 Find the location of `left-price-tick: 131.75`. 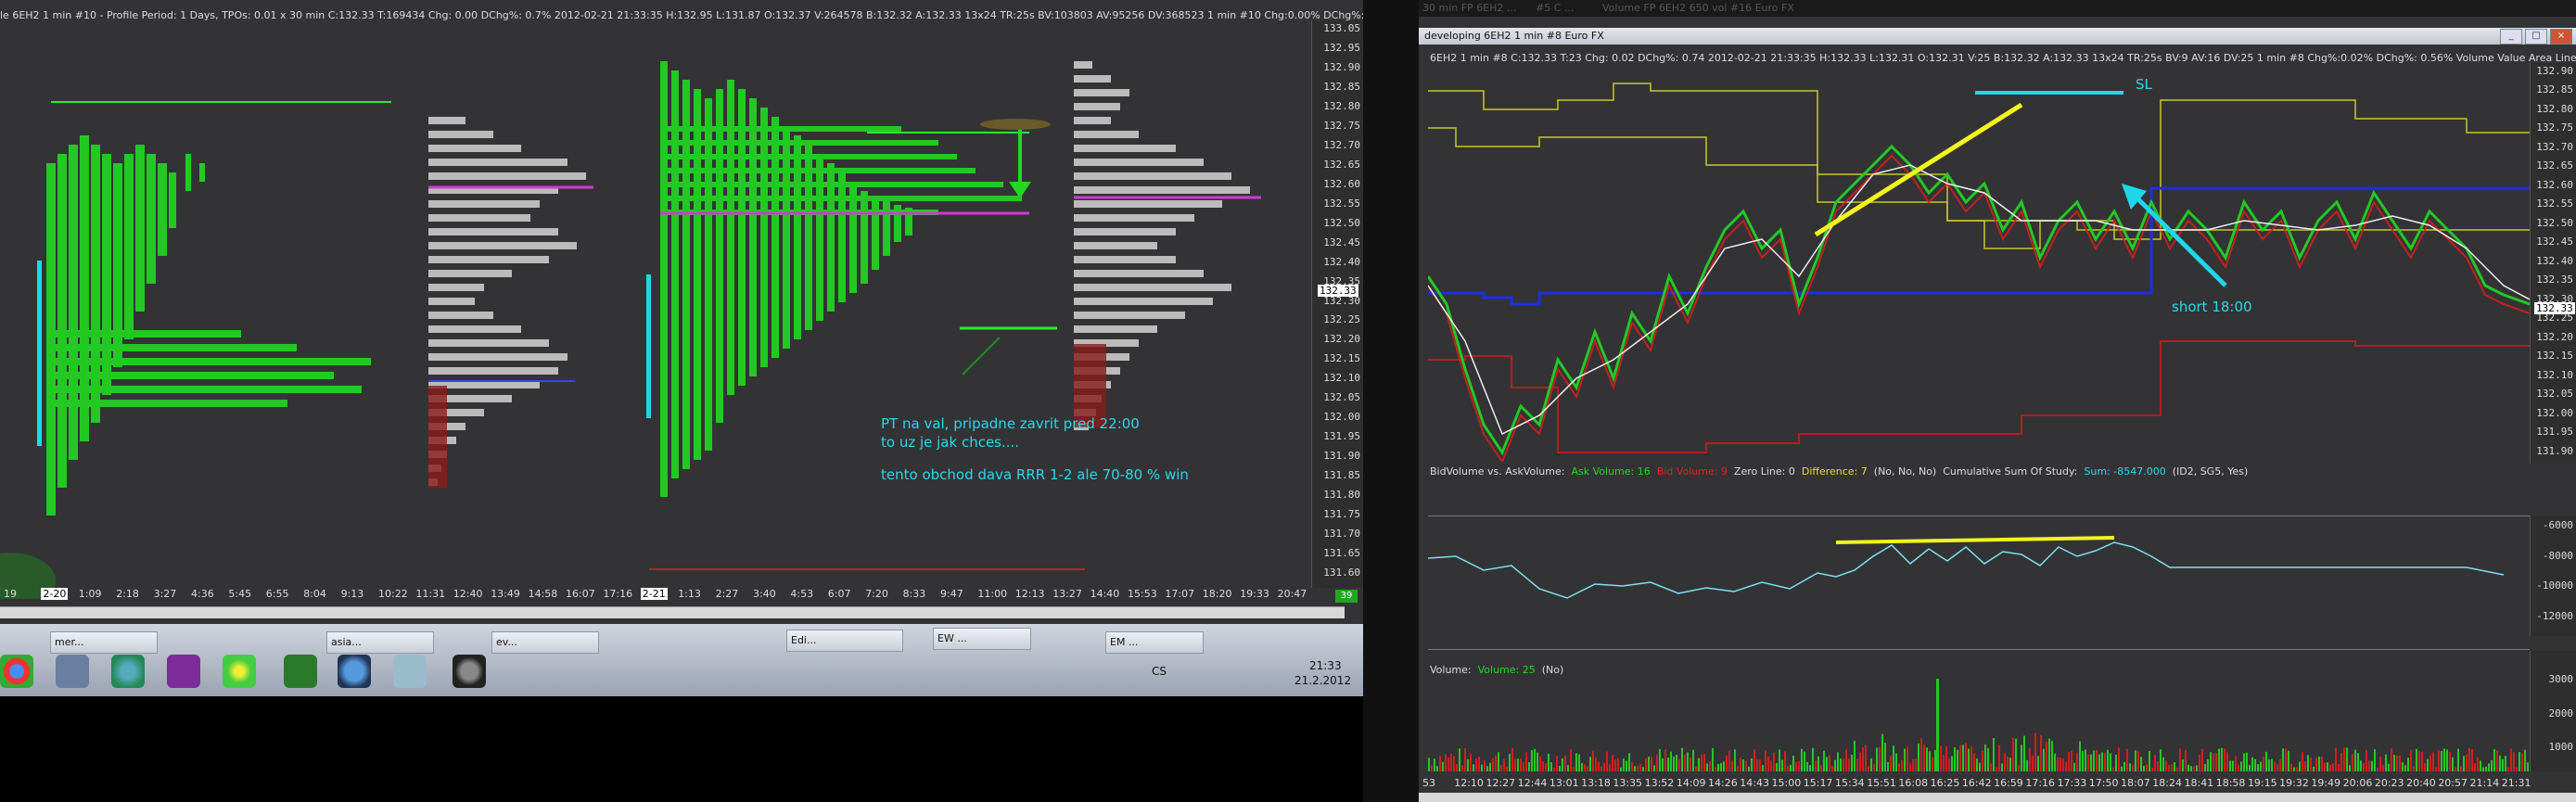

left-price-tick: 131.75 is located at coordinates (1341, 514).